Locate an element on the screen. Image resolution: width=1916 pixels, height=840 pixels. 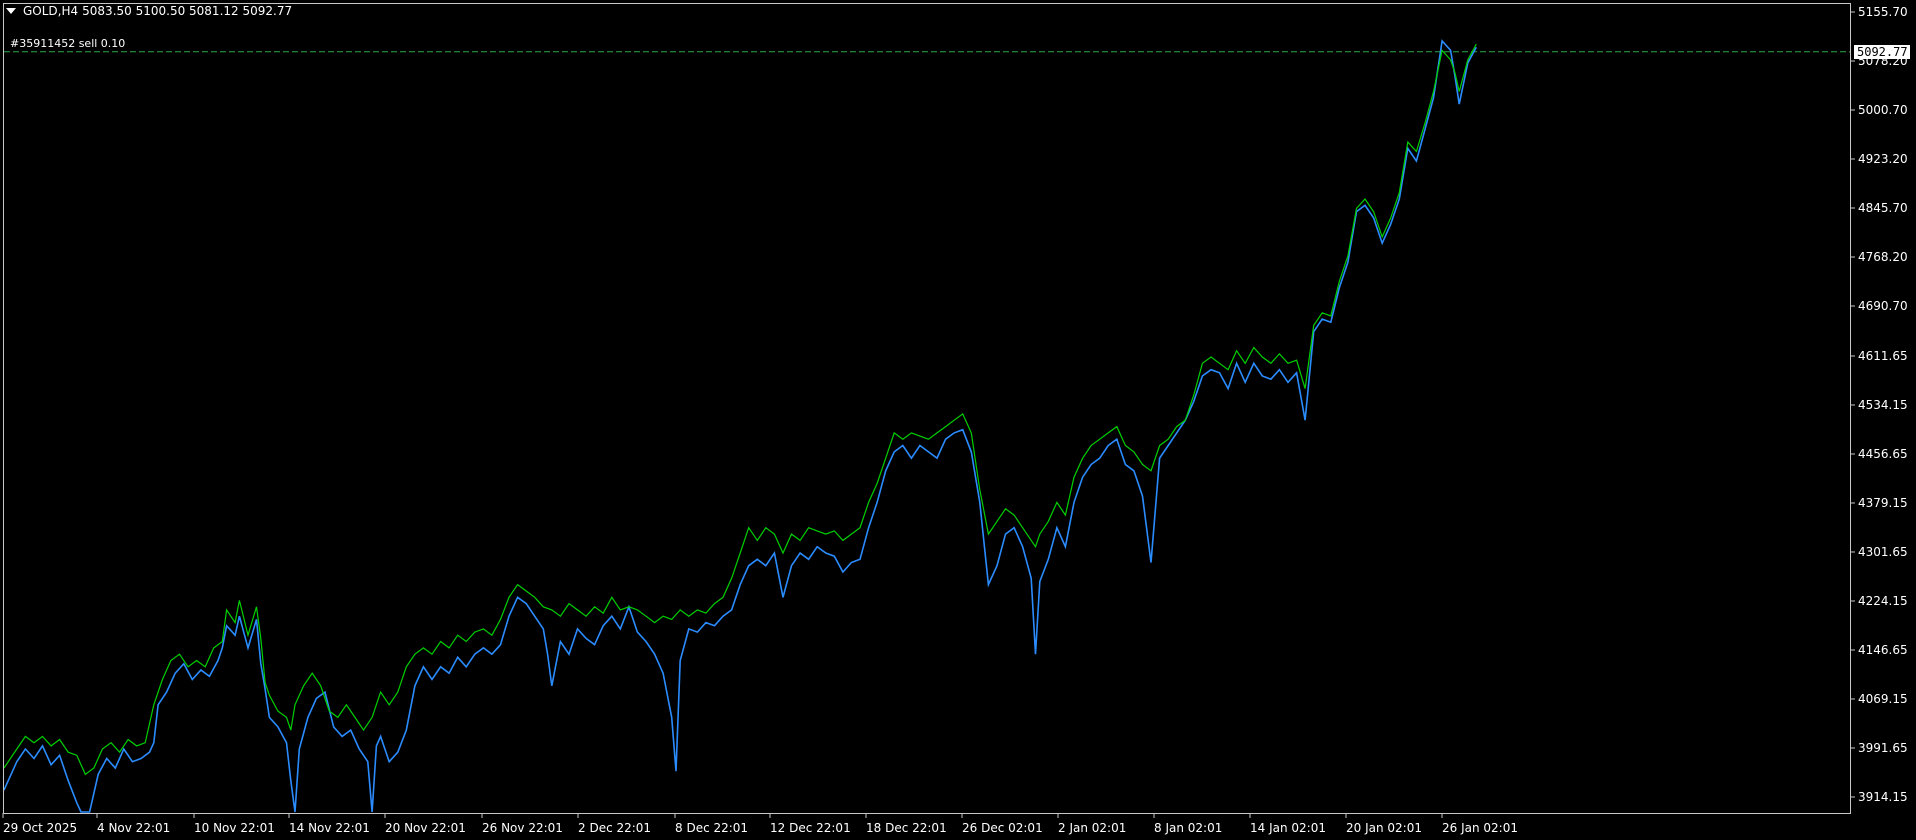
price-tick-label: 4923.20 is located at coordinates (1883, 159).